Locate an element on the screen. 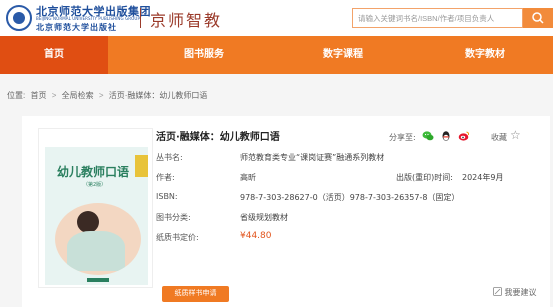 The image size is (553, 307). price-value: ¥44.80 is located at coordinates (256, 236).